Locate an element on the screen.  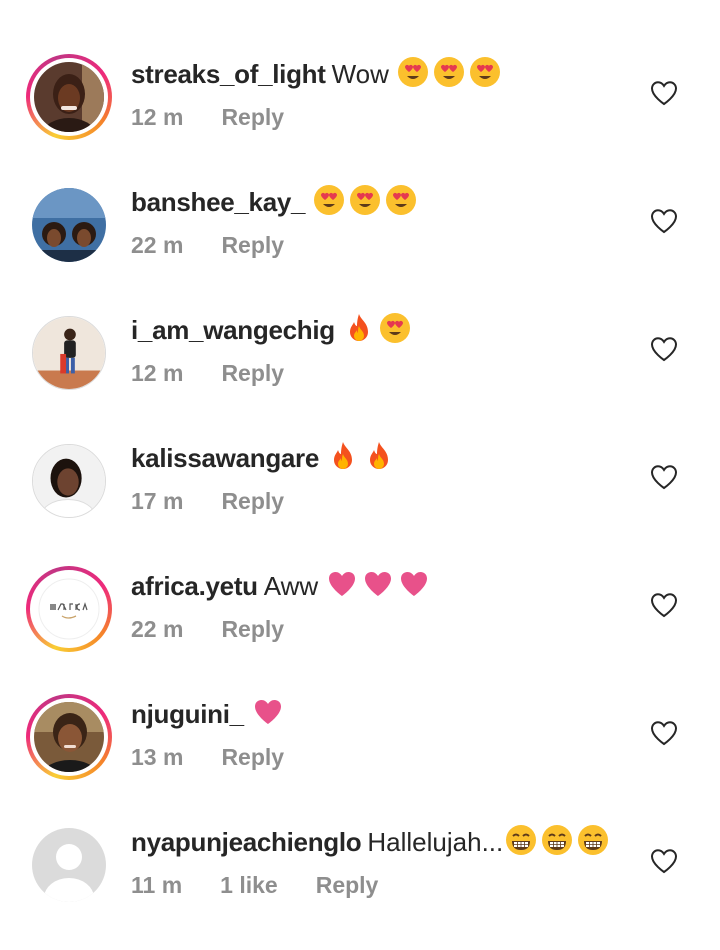
comment-body: Aww is located at coordinates (291, 586).